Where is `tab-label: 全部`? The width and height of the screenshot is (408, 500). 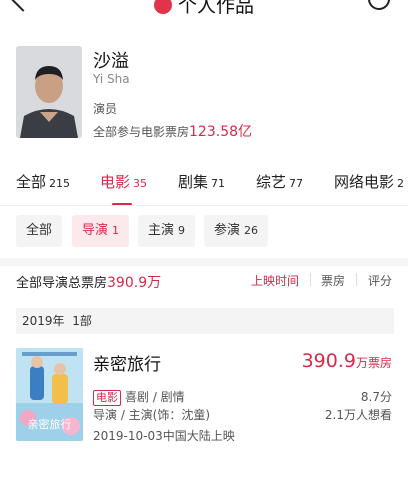
tab-label: 全部 is located at coordinates (31, 182).